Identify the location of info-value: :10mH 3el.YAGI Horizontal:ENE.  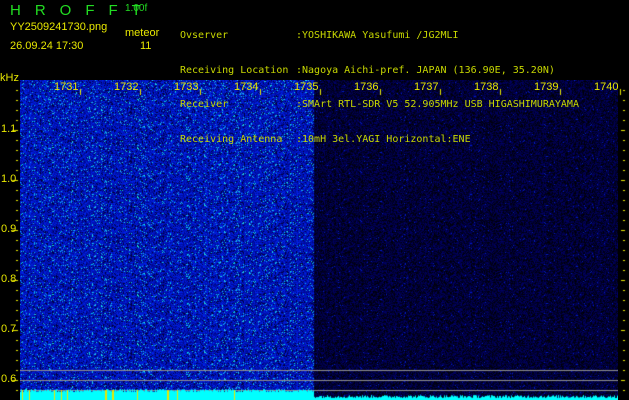
(383, 139).